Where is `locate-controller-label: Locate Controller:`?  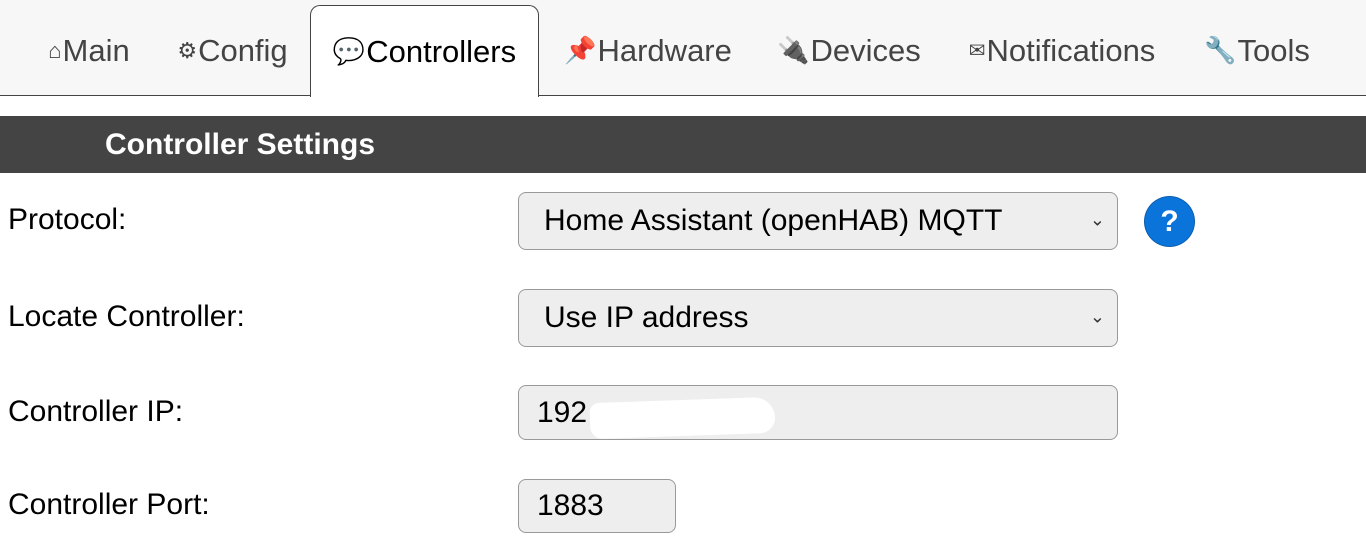 locate-controller-label: Locate Controller: is located at coordinates (126, 316).